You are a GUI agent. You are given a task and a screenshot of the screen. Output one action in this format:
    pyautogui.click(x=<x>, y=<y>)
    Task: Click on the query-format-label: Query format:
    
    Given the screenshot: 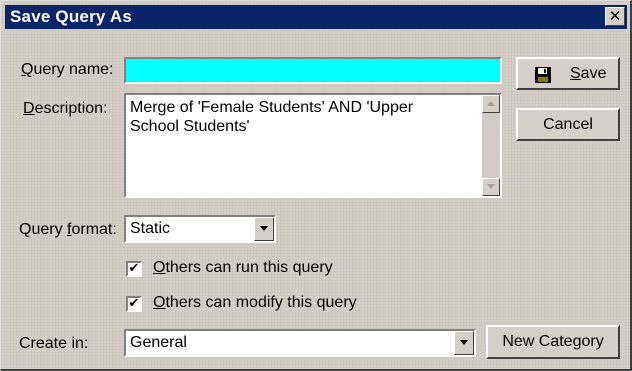 What is the action you would take?
    pyautogui.click(x=68, y=229)
    